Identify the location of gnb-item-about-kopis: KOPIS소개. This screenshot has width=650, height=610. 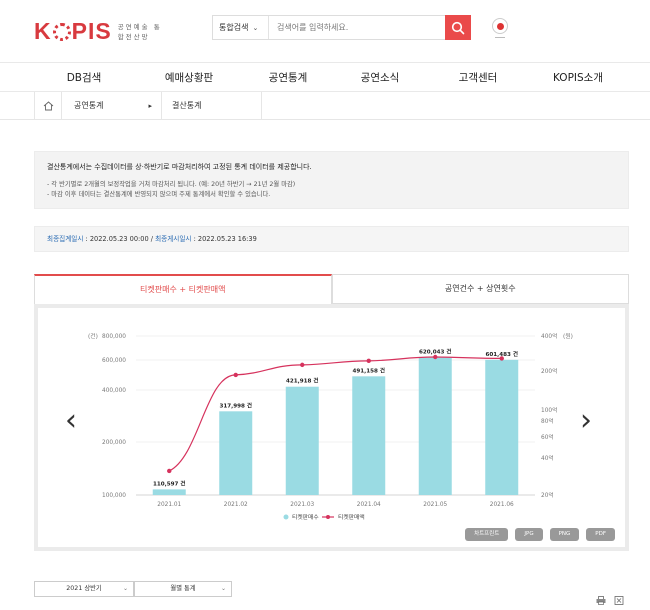
(578, 78).